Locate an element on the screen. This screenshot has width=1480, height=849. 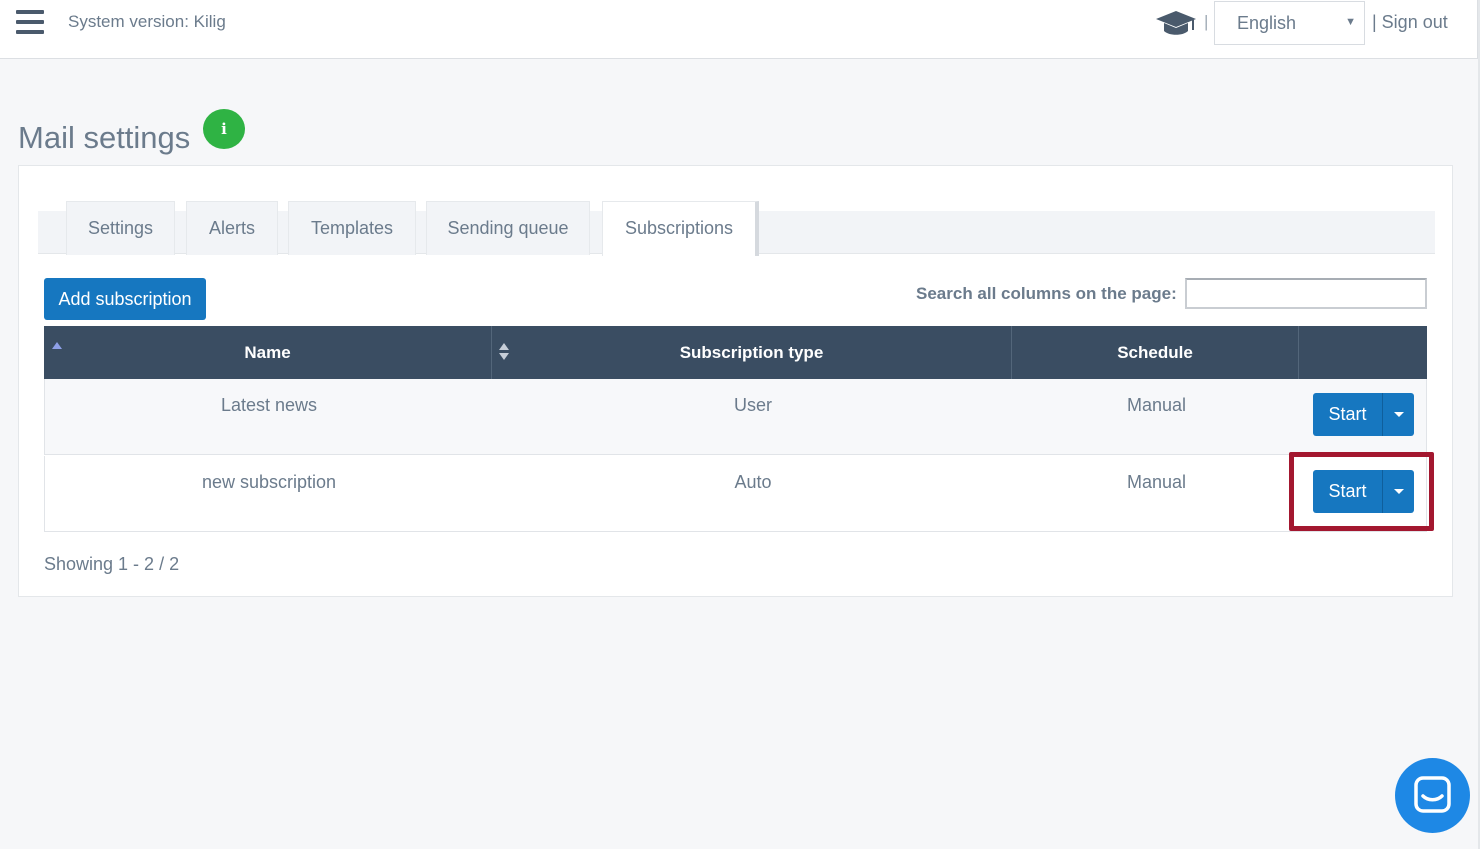
pagination-summary: Showing 1 - 2 / 2 is located at coordinates (112, 564).